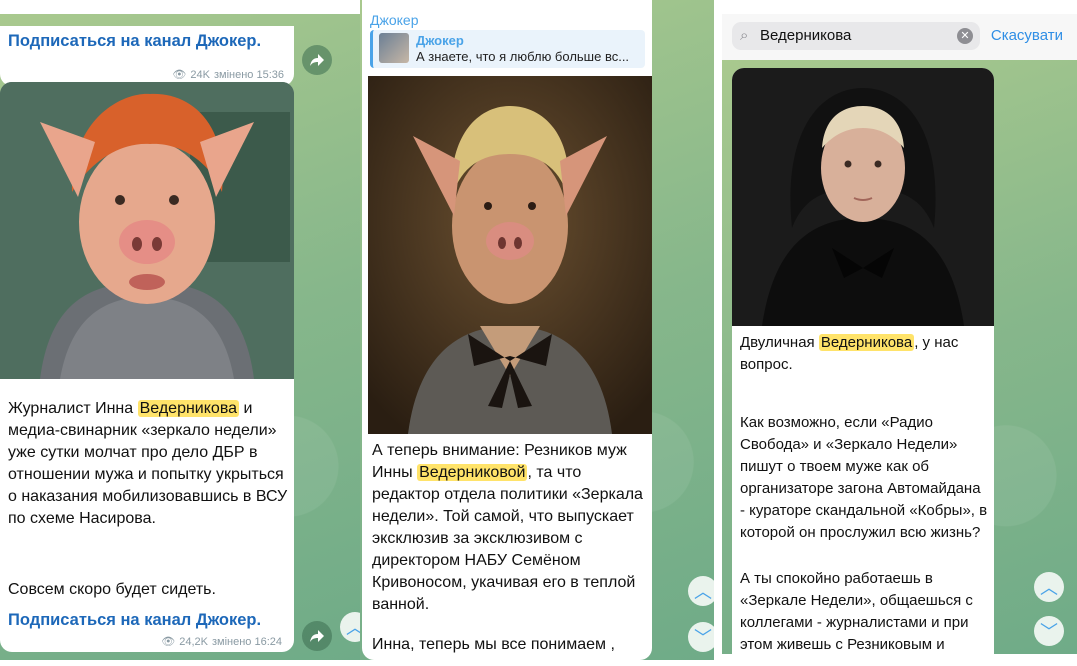 The height and width of the screenshot is (666, 1077). What do you see at coordinates (394, 48) in the screenshot?
I see `reply-thumbnail` at bounding box center [394, 48].